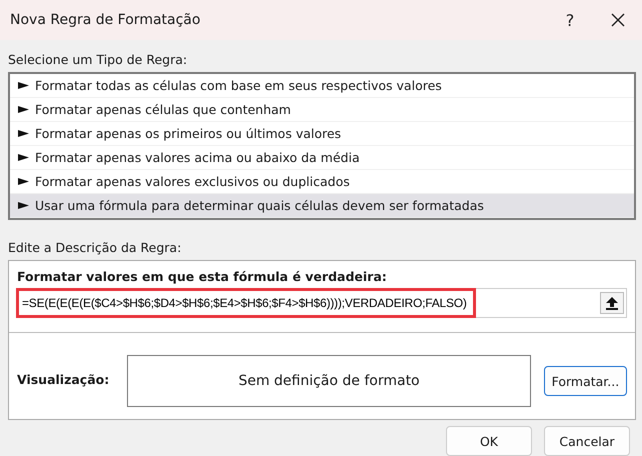 Image resolution: width=642 pixels, height=456 pixels. Describe the element at coordinates (329, 381) in the screenshot. I see `preview-box: Sem definição de formato` at that location.